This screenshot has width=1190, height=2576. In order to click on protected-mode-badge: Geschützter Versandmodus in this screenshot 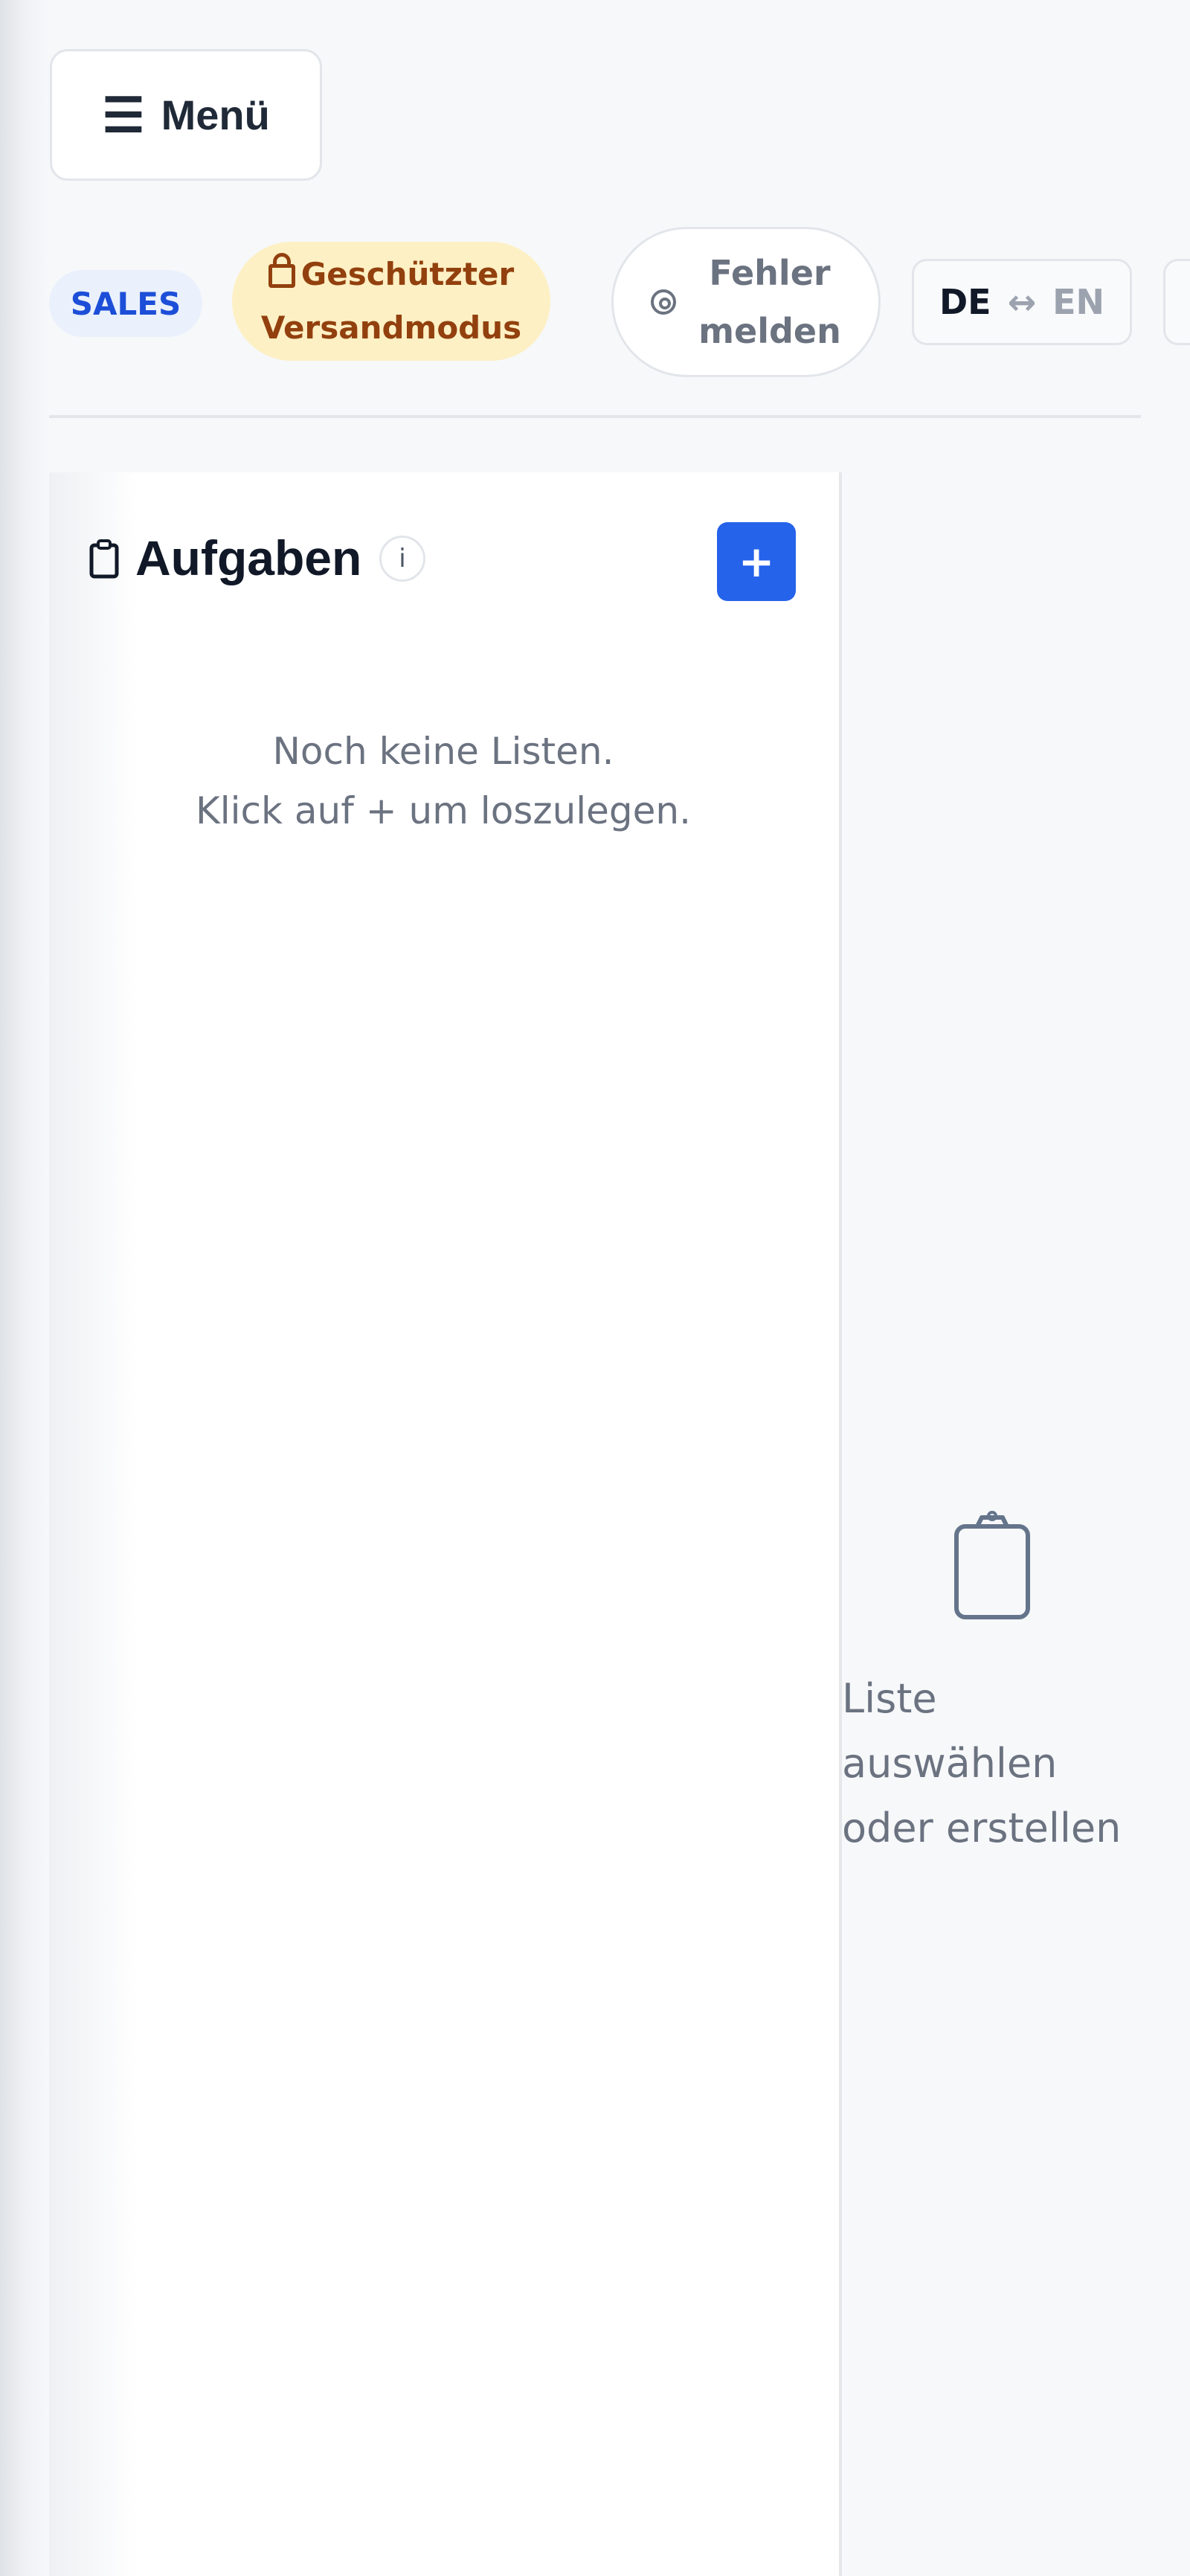, I will do `click(391, 301)`.